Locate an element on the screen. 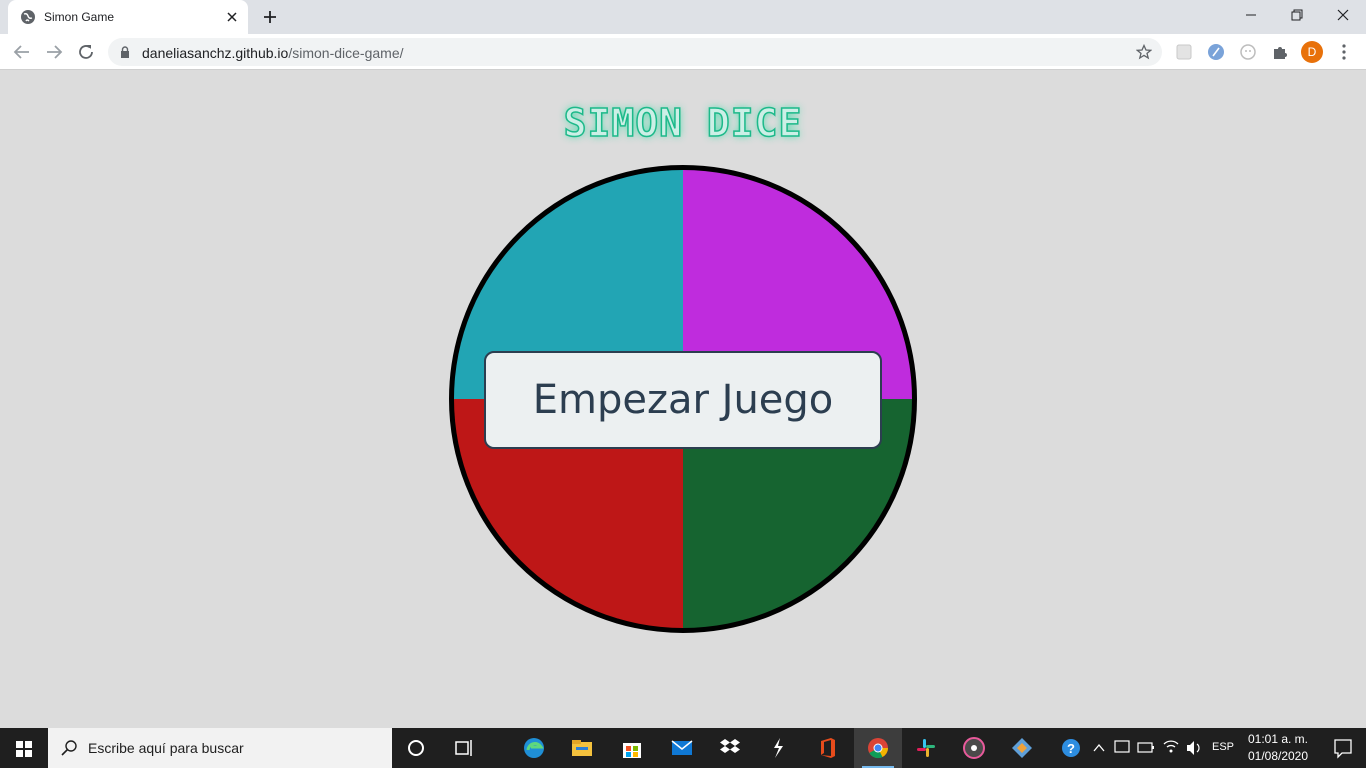 The image size is (1366, 768). store-icon is located at coordinates (632, 750).